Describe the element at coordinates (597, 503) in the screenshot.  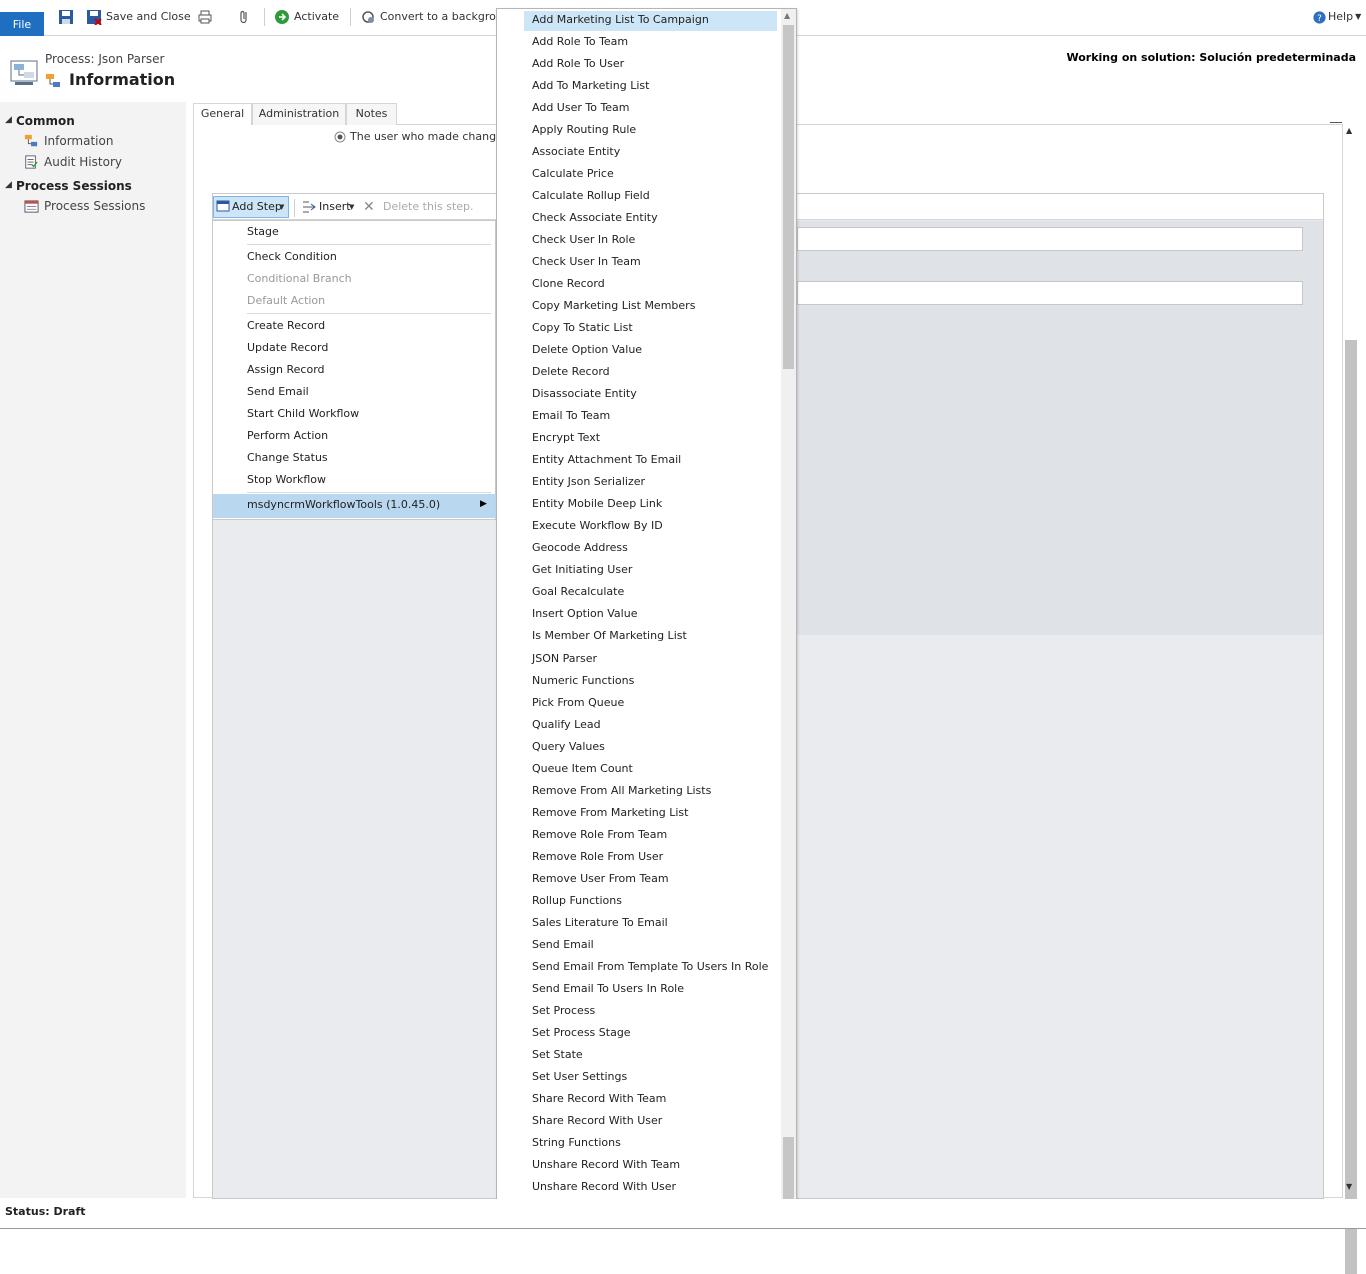
I see `submenu-item: Entity Mobile Deep Link` at that location.